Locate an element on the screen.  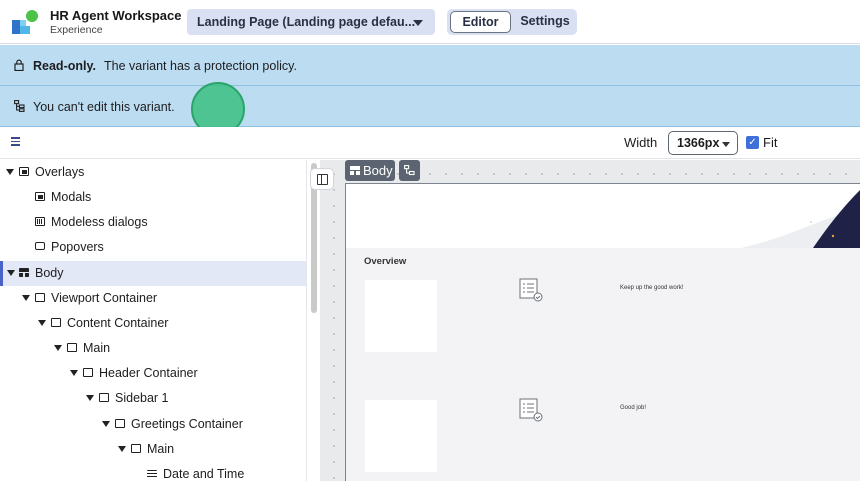
menu-icon is located at coordinates (15, 142).